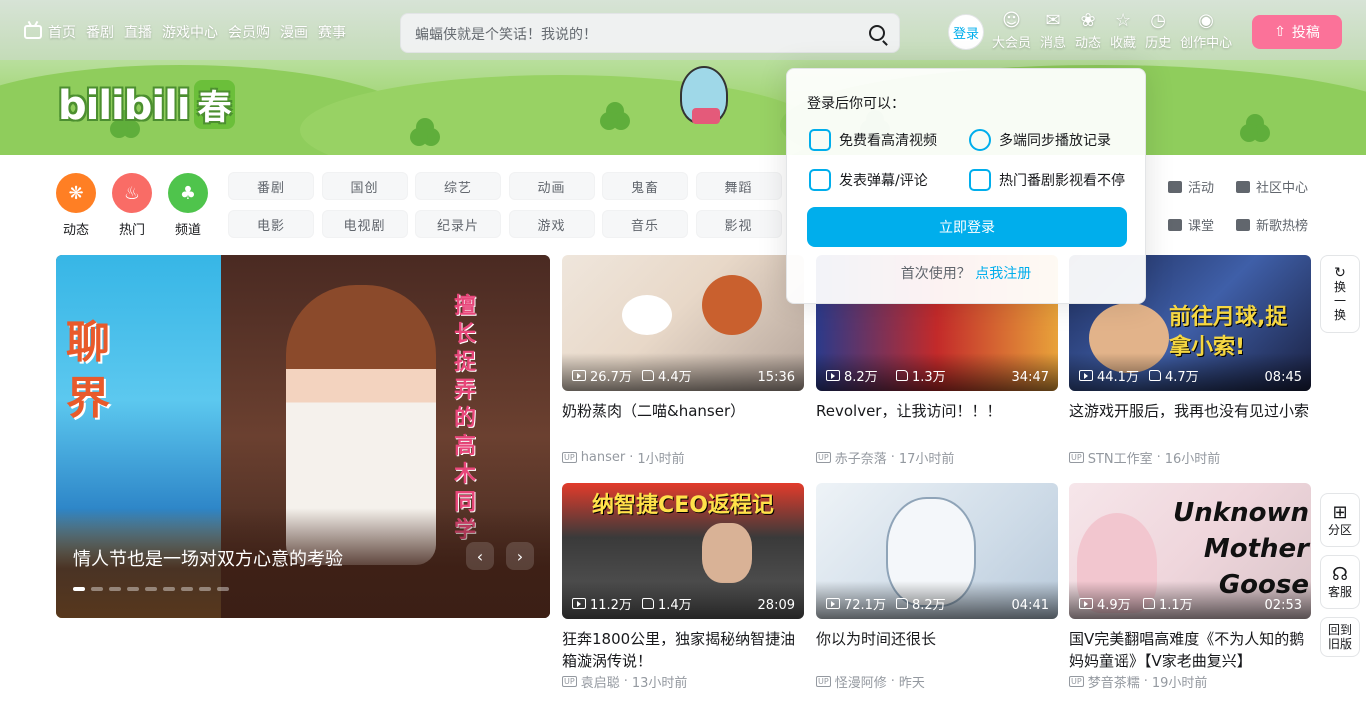  What do you see at coordinates (877, 33) in the screenshot?
I see `search-icon` at bounding box center [877, 33].